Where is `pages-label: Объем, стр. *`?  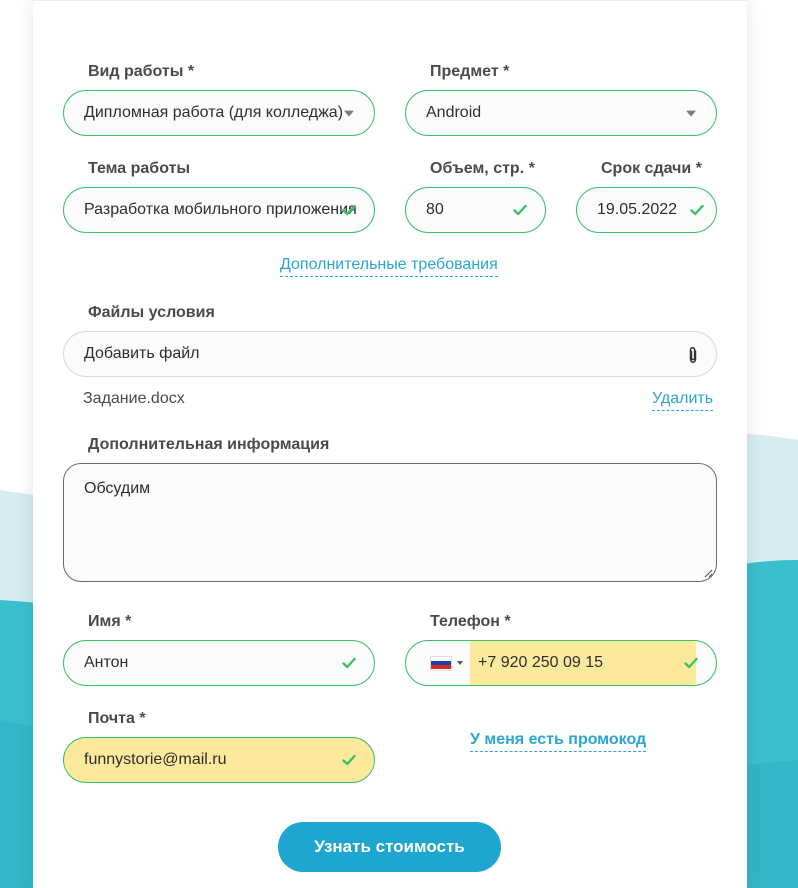
pages-label: Объем, стр. * is located at coordinates (482, 168).